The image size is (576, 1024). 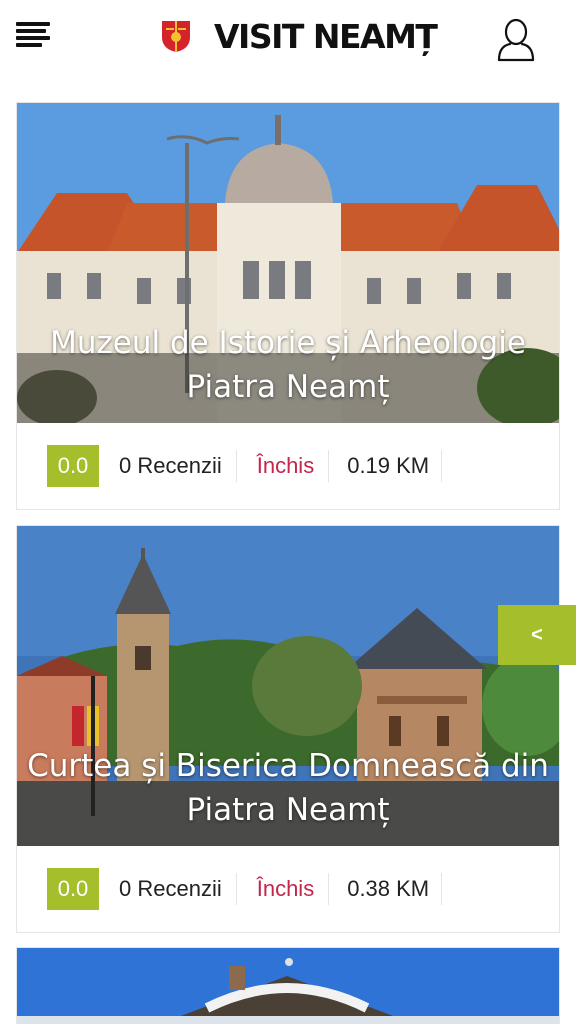 I want to click on brand: VISIT NEAMȚ, so click(x=299, y=36).